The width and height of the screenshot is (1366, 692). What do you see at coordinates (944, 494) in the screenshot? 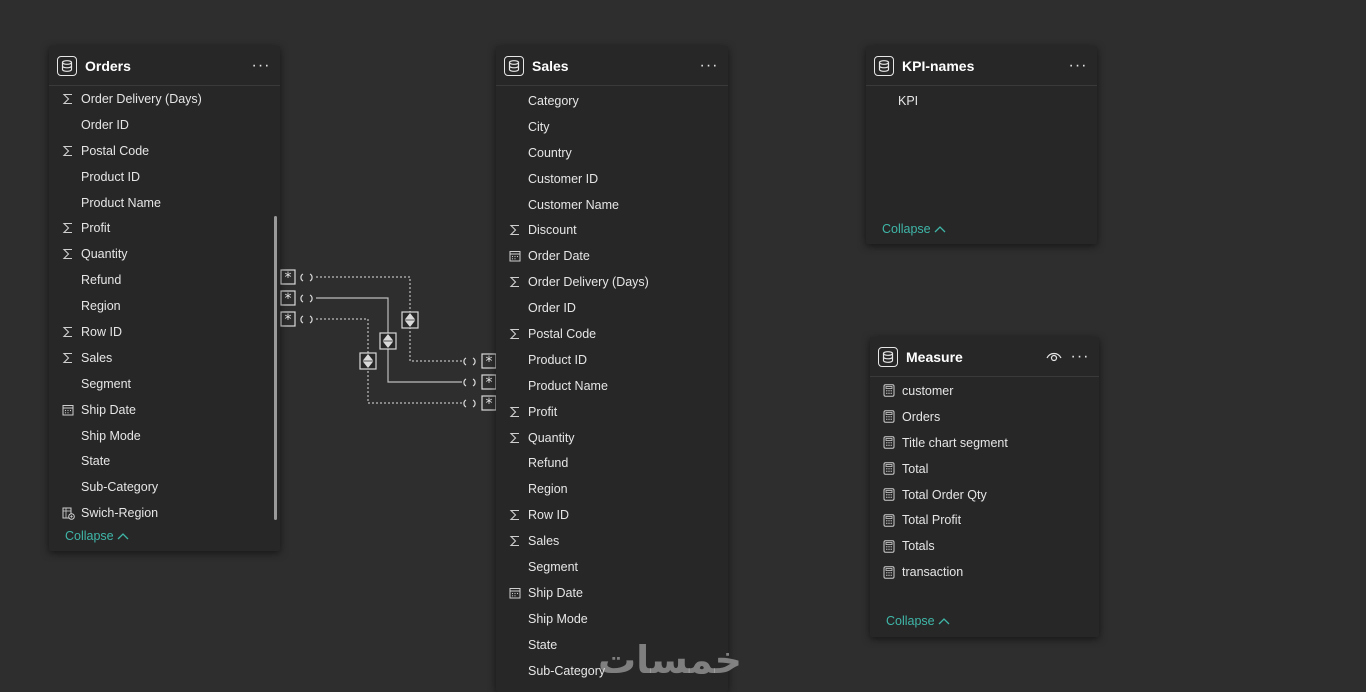
I see `field-label: Total Order Qty` at bounding box center [944, 494].